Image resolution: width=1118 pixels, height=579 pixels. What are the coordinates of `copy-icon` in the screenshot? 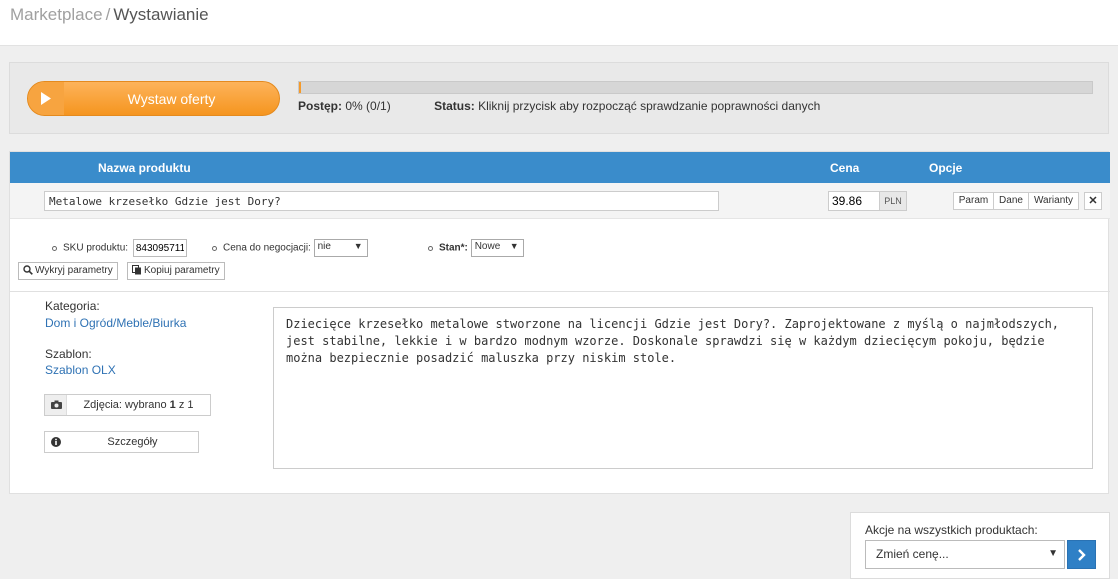 It's located at (136, 270).